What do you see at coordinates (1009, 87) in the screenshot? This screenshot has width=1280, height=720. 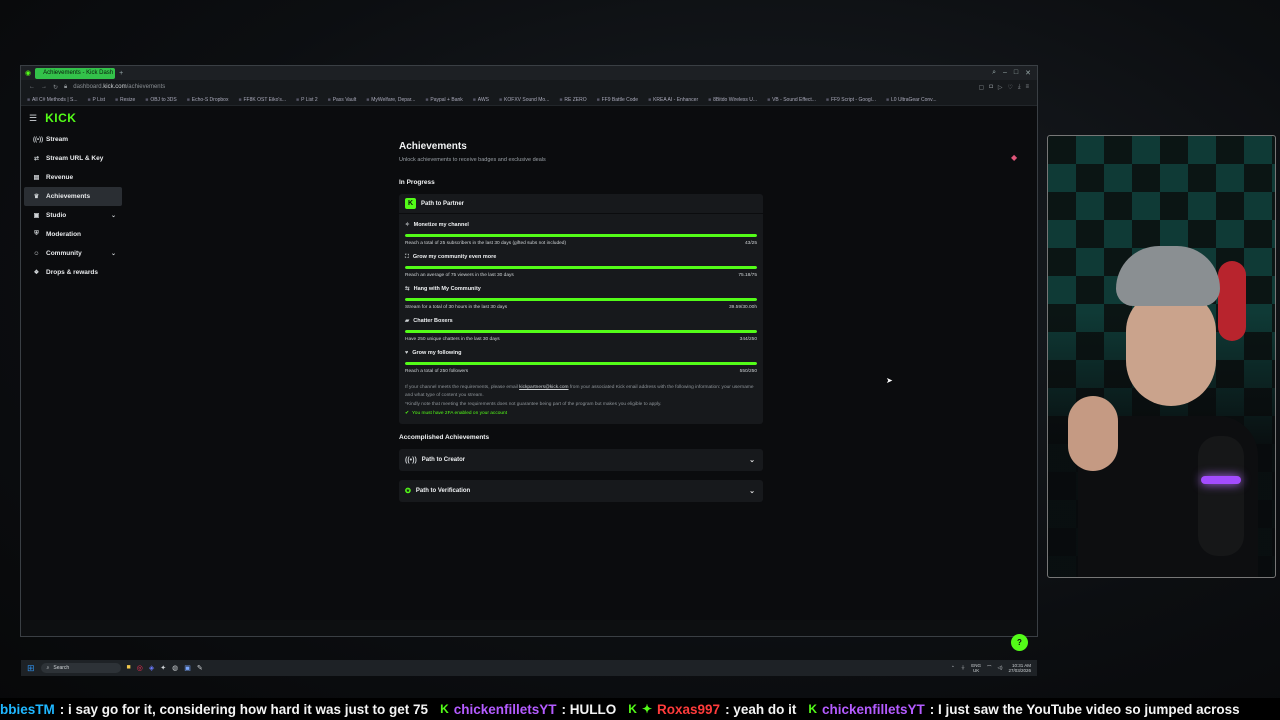 I see `heart-icon: ♡` at bounding box center [1009, 87].